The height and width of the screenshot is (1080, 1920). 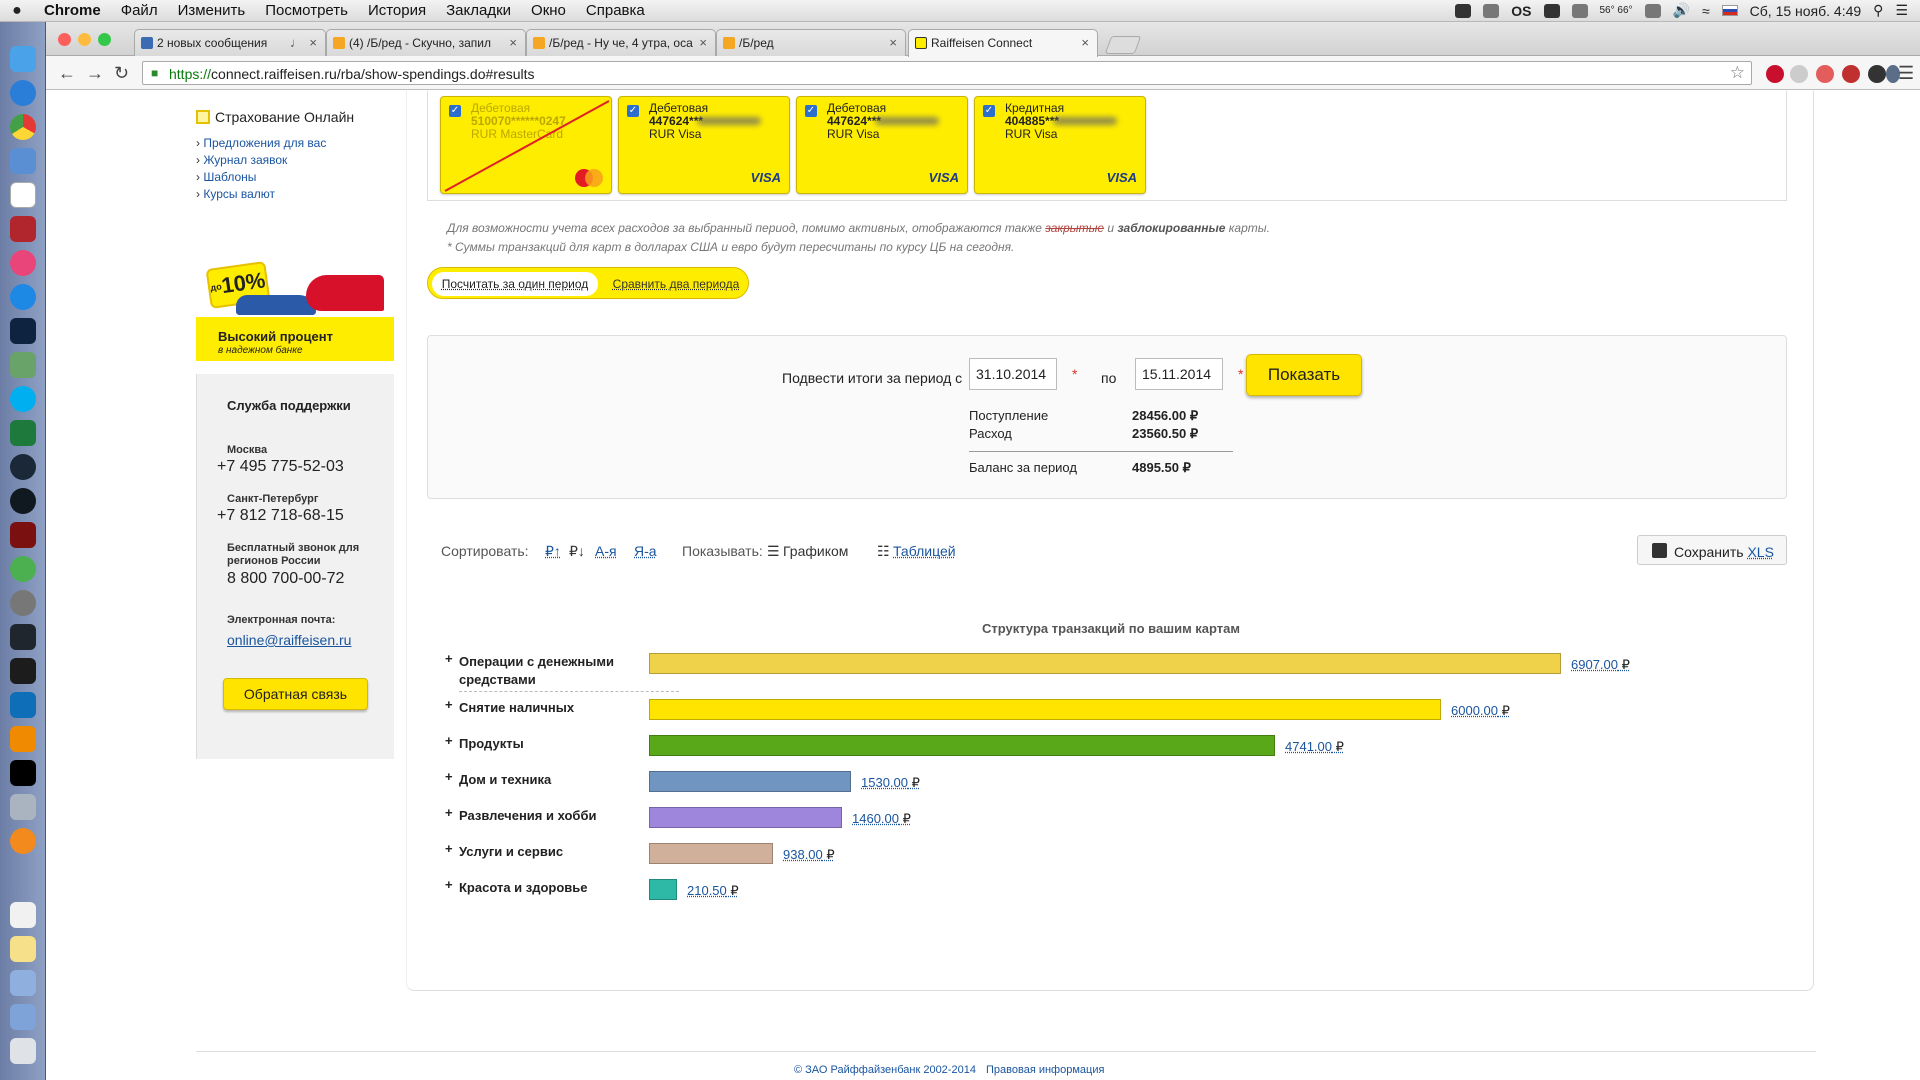 What do you see at coordinates (1179, 374) in the screenshot?
I see `date-to-input: 15.11.2014` at bounding box center [1179, 374].